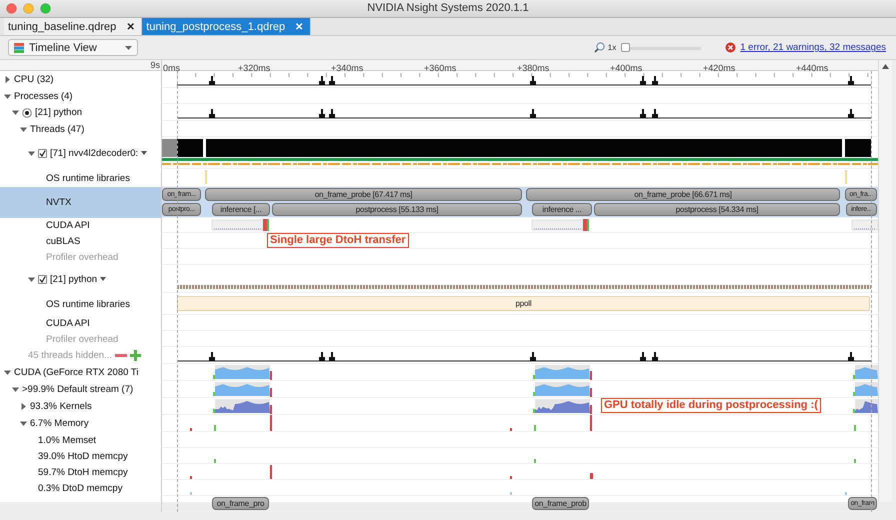 The image size is (896, 520). Describe the element at coordinates (81, 472) in the screenshot. I see `tree-item: 59.7% DtoH memcpy` at that location.